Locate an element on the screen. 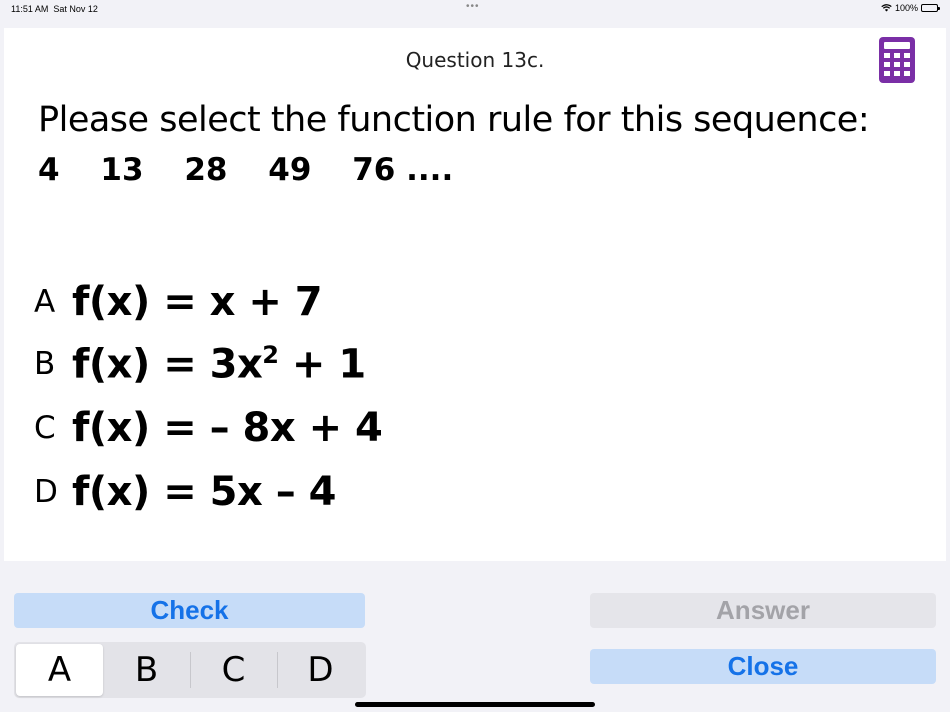 Image resolution: width=950 pixels, height=712 pixels. option-c: C f(x) = – 8x + 4 is located at coordinates (208, 428).